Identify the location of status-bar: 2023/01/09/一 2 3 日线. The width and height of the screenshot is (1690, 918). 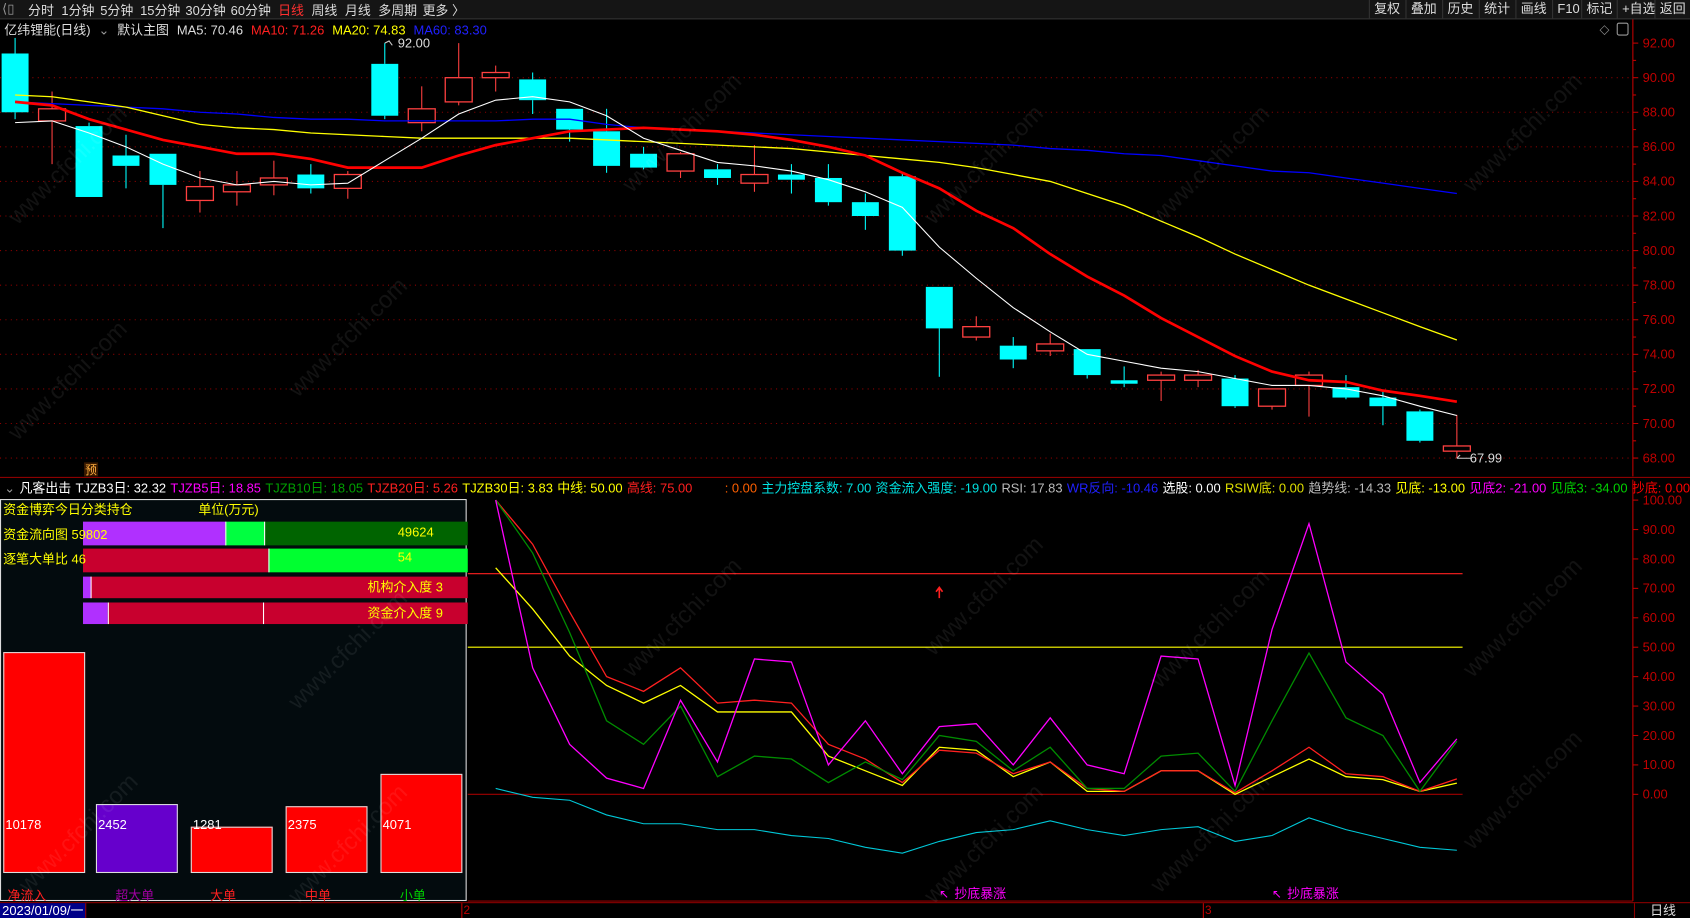
(845, 910).